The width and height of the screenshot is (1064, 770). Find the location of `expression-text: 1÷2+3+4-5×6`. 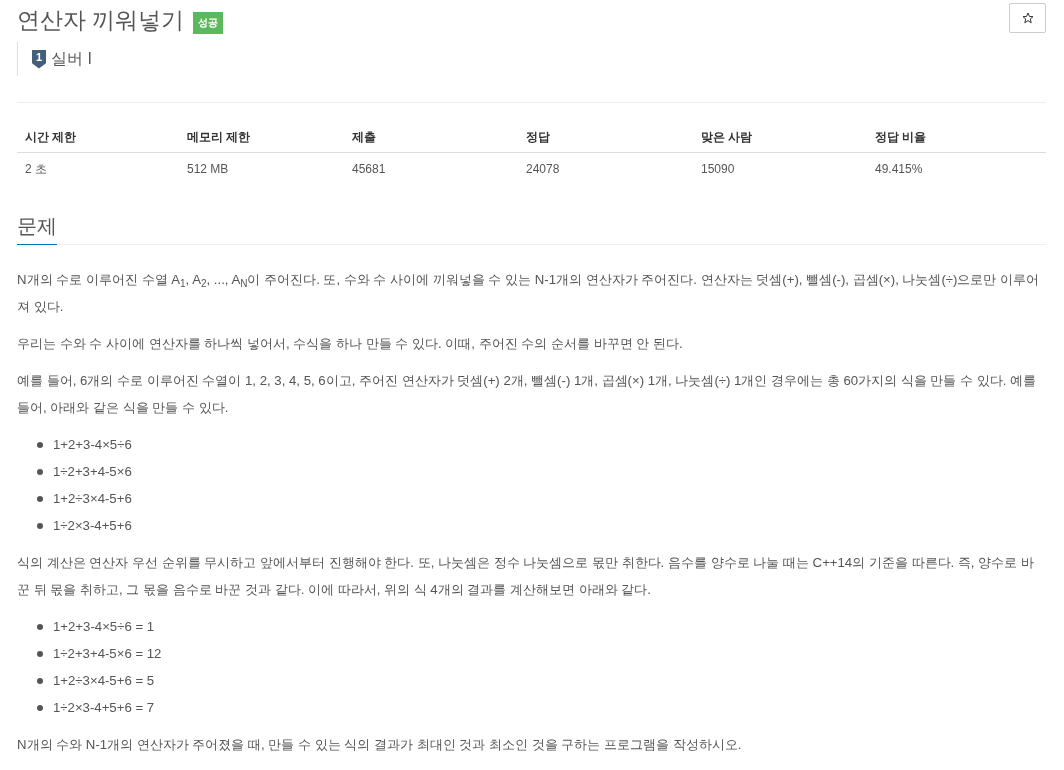

expression-text: 1÷2+3+4-5×6 is located at coordinates (92, 472).